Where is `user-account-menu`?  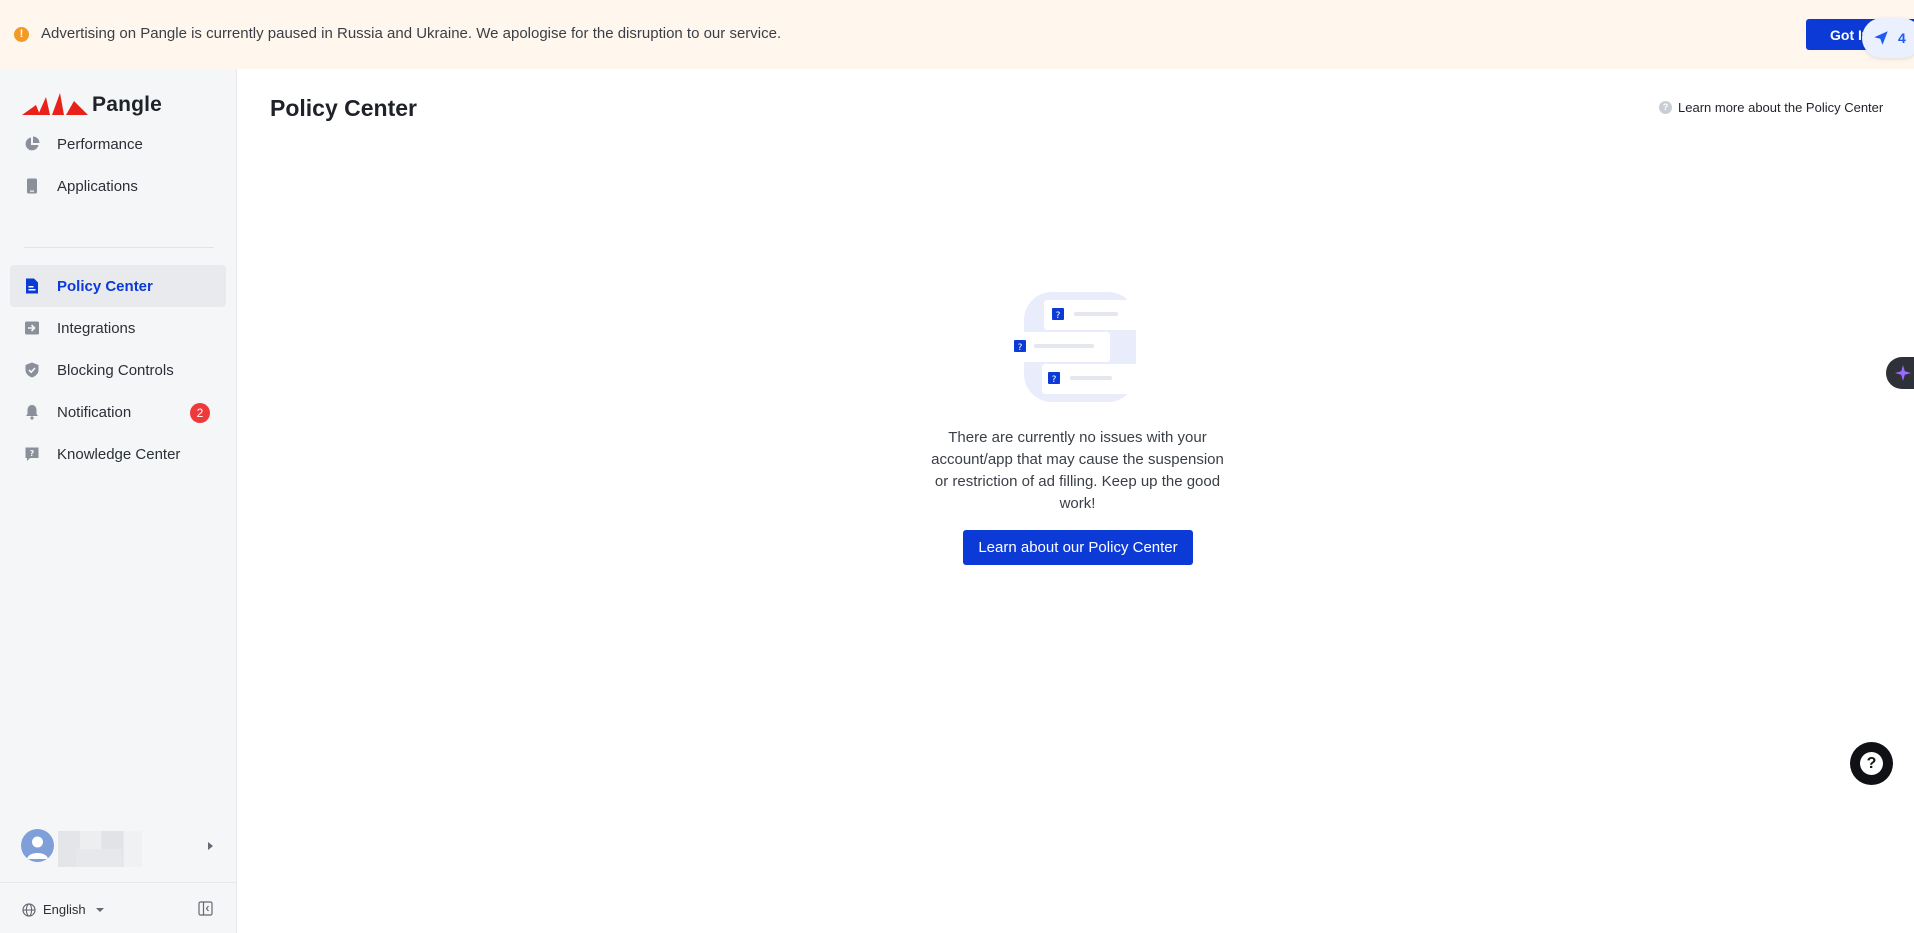
user-account-menu is located at coordinates (118, 844).